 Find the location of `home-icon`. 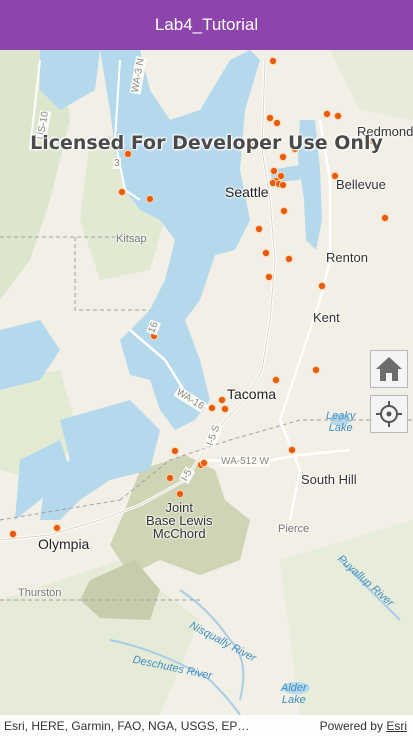

home-icon is located at coordinates (389, 369).